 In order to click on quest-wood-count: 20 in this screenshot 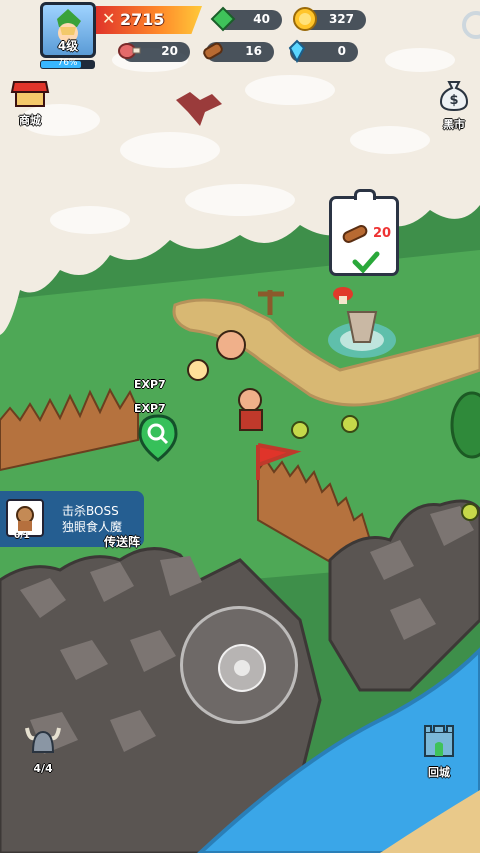, I will do `click(382, 233)`.